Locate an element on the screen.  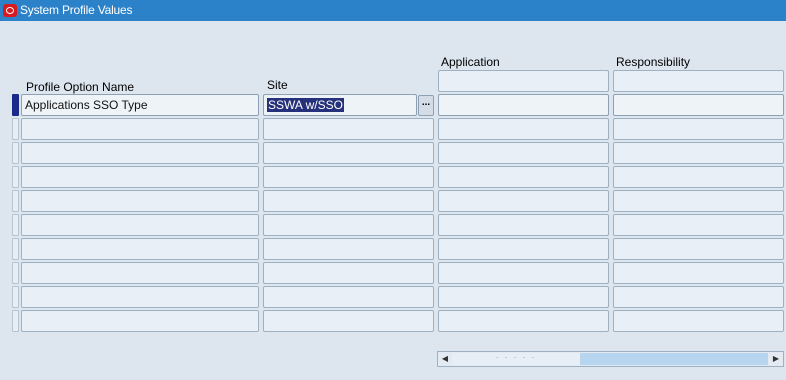
oracle-icon is located at coordinates (10, 10).